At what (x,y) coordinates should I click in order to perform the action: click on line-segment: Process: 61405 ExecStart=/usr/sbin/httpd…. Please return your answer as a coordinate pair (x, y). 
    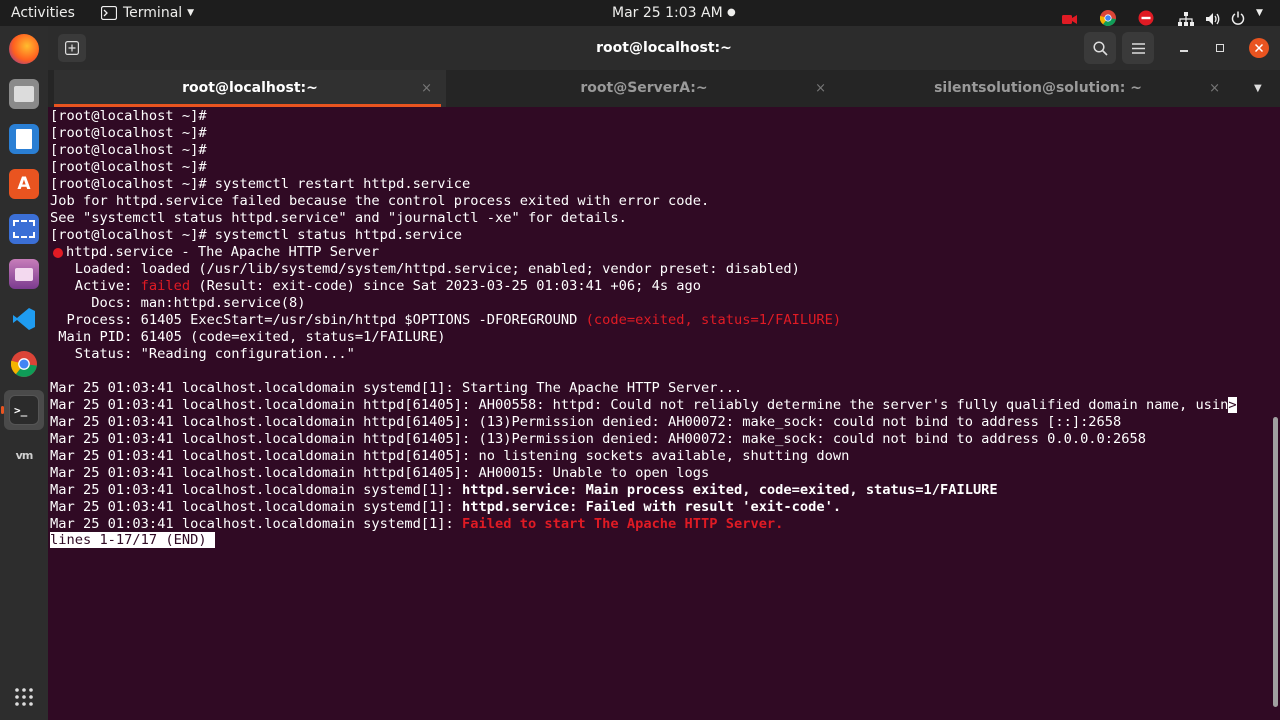
    Looking at the image, I should click on (318, 320).